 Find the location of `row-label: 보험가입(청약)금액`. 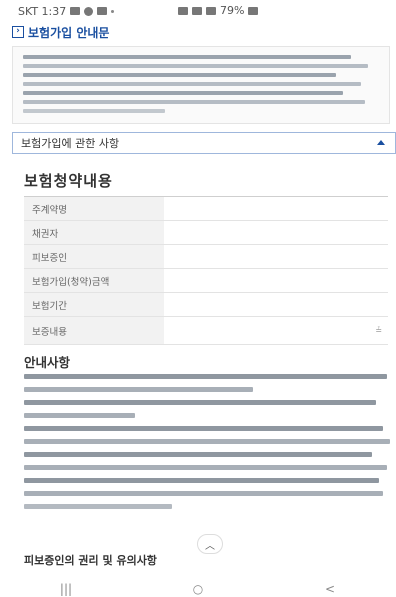

row-label: 보험가입(청약)금액 is located at coordinates (94, 280).